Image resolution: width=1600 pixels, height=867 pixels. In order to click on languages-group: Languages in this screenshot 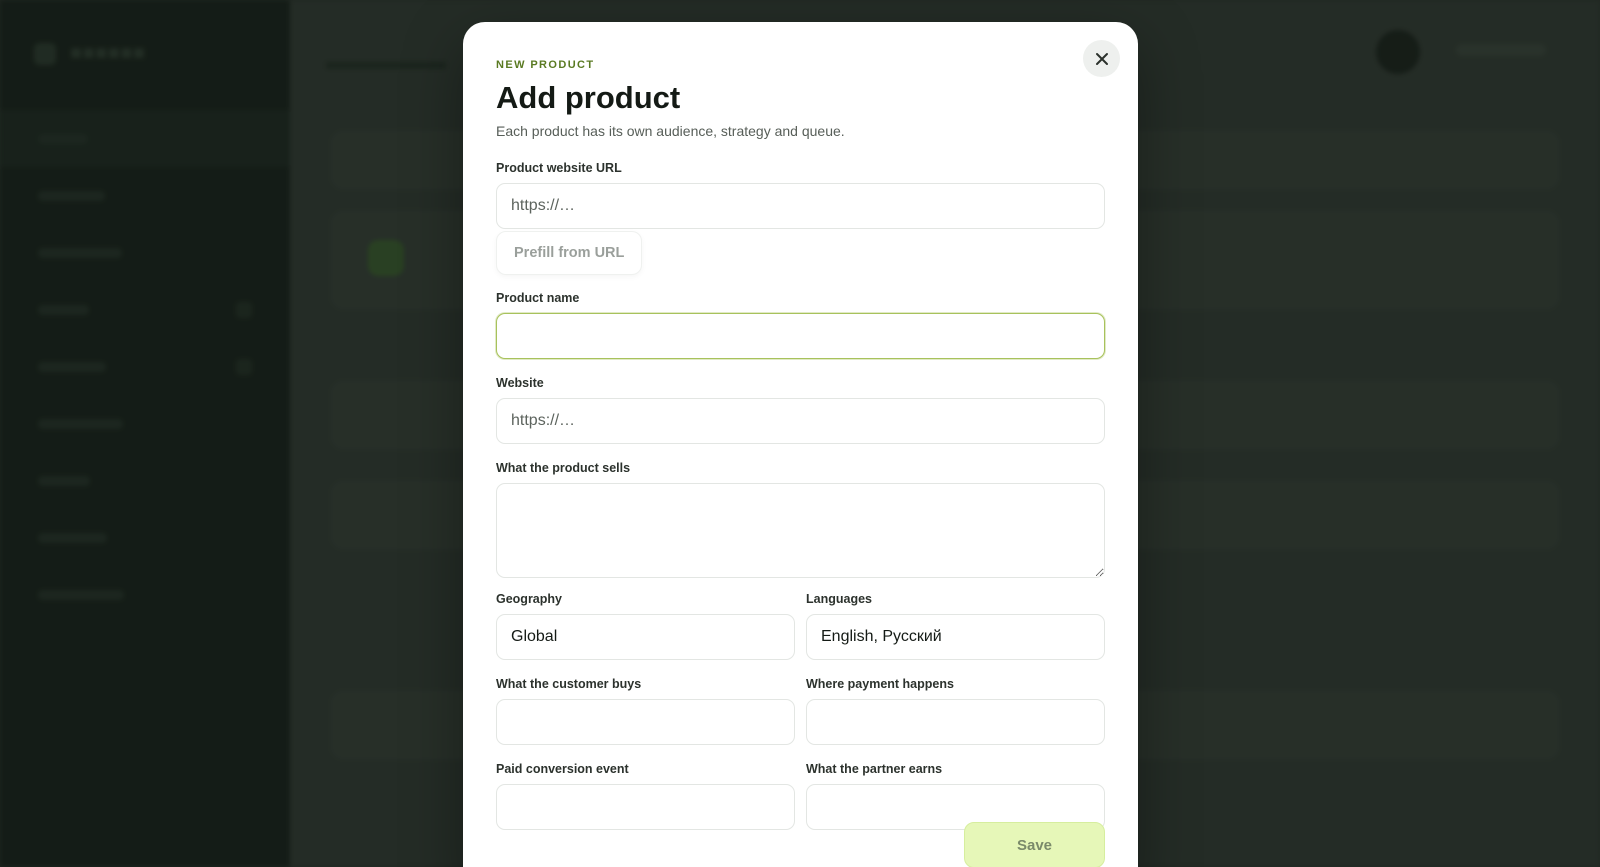, I will do `click(955, 626)`.